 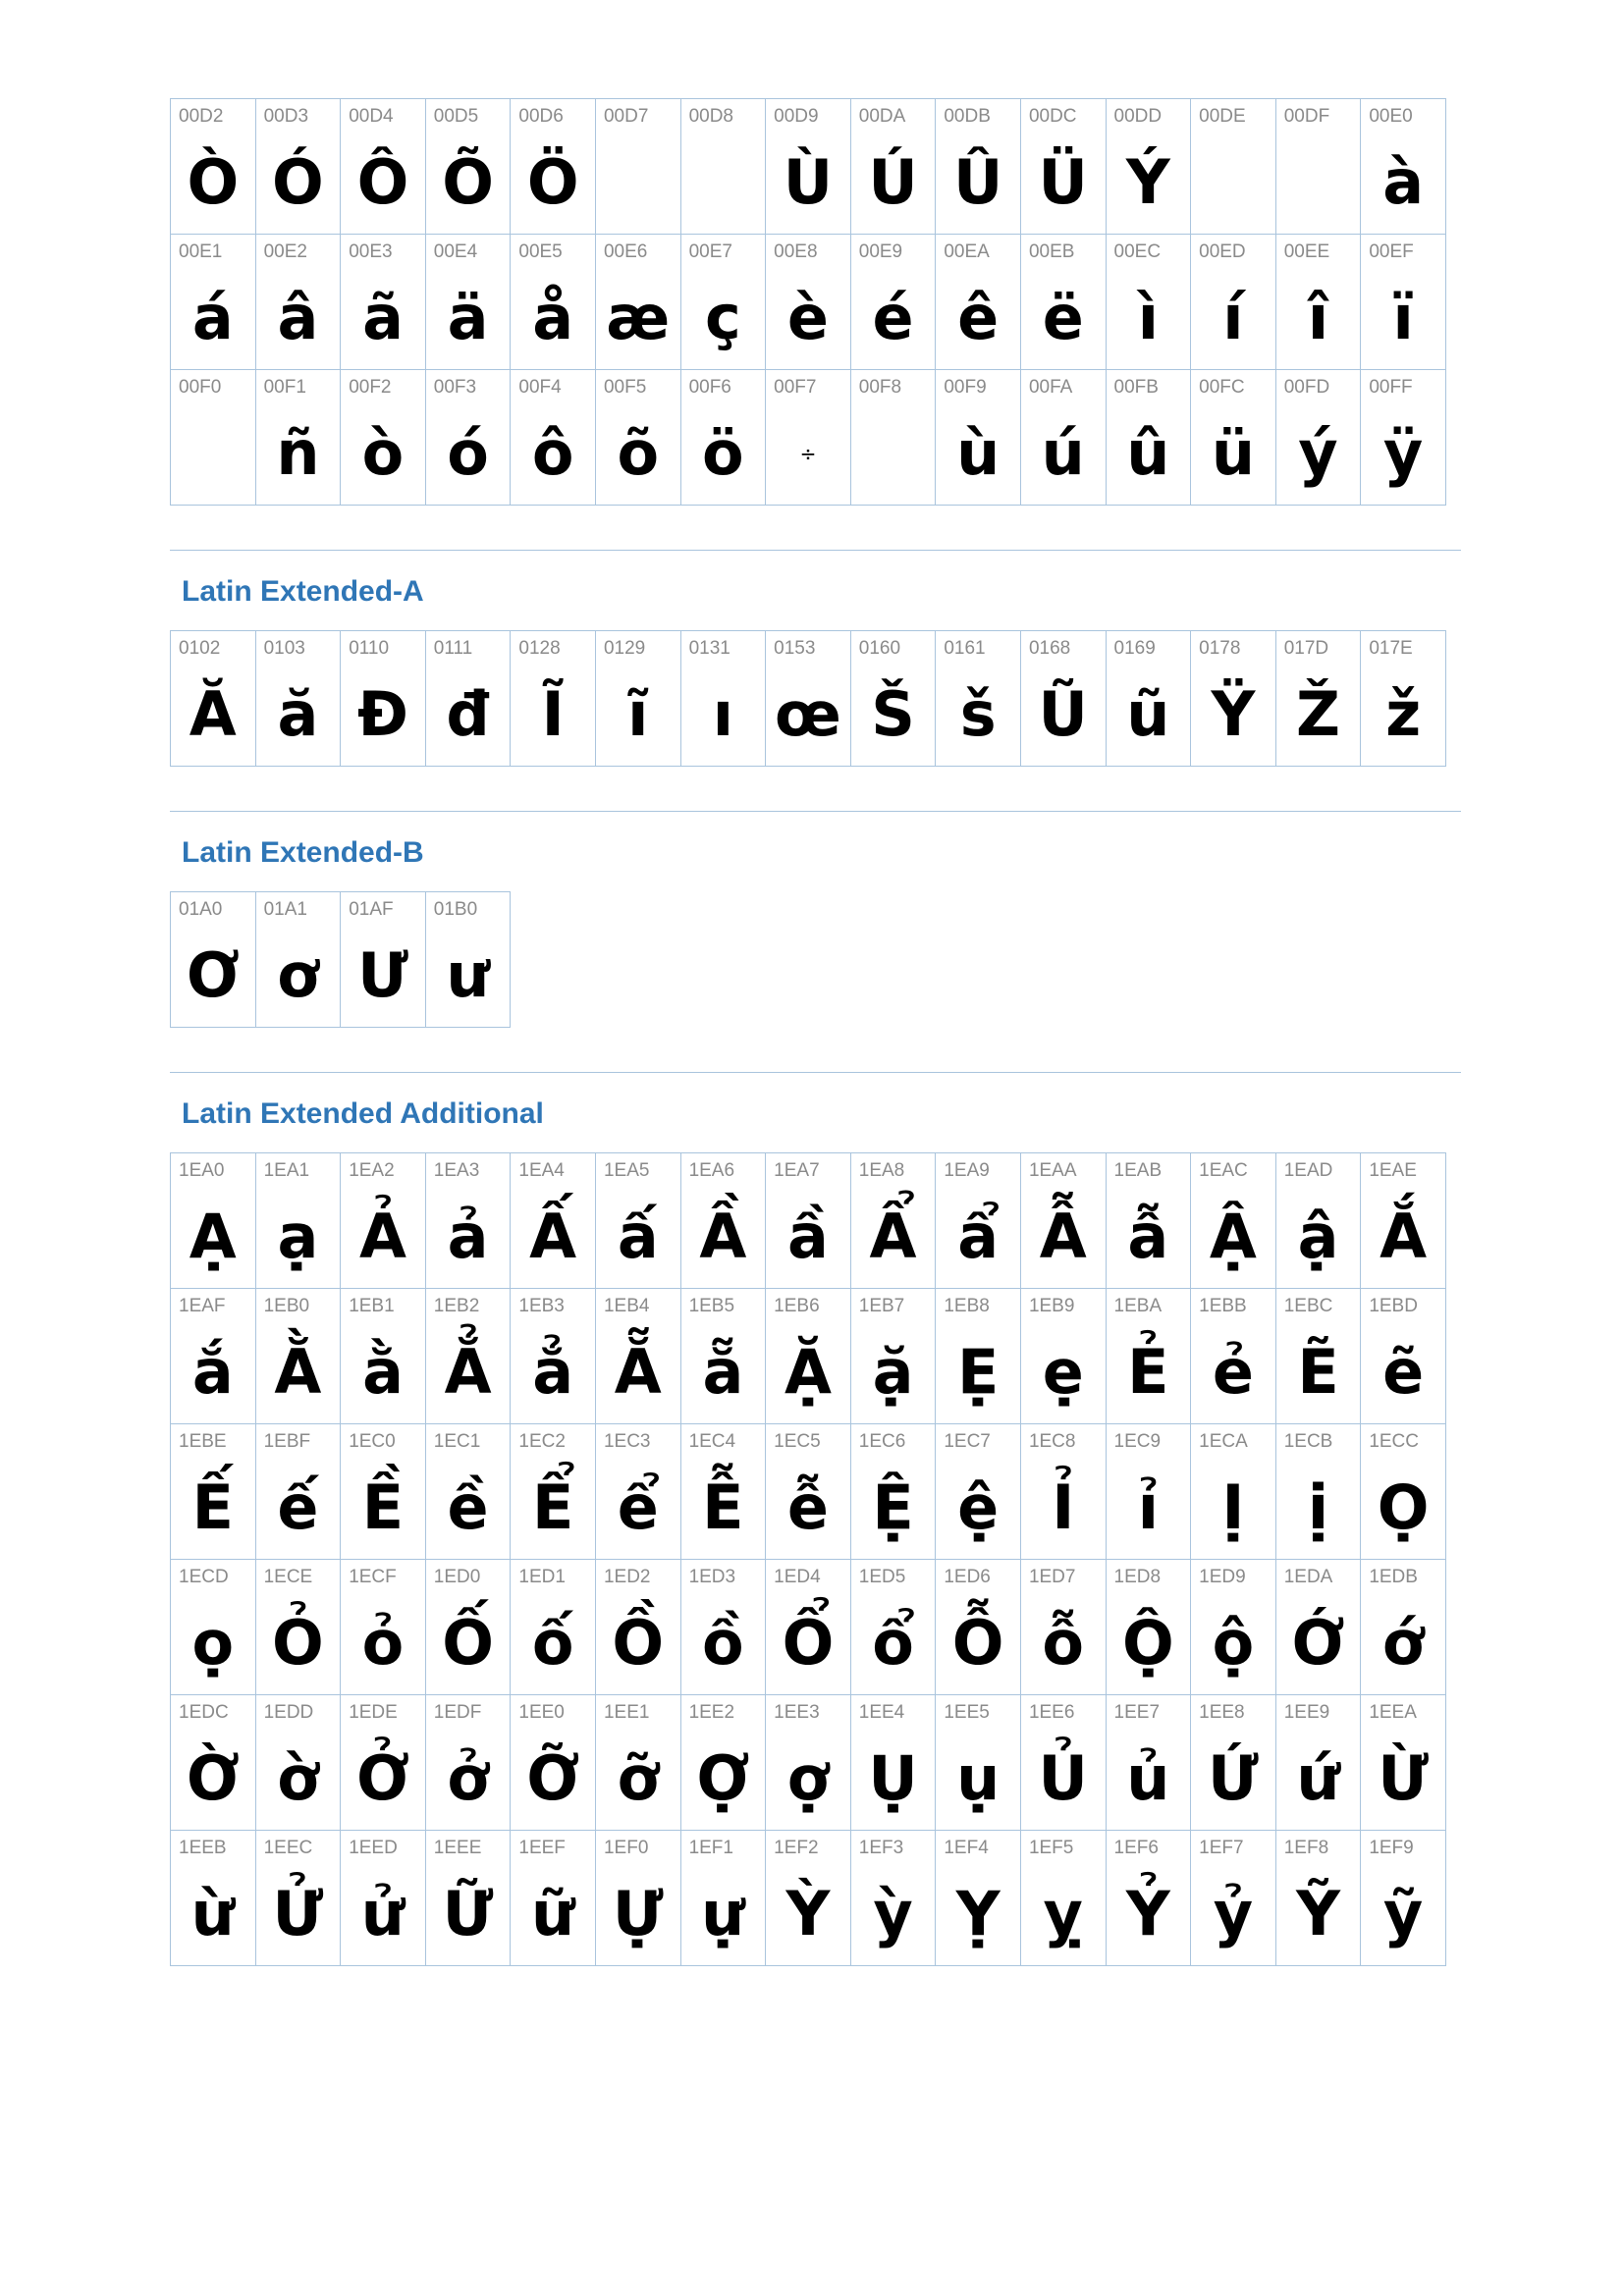 What do you see at coordinates (1233, 1356) in the screenshot?
I see `glyph-cell: 1EBB ẻ` at bounding box center [1233, 1356].